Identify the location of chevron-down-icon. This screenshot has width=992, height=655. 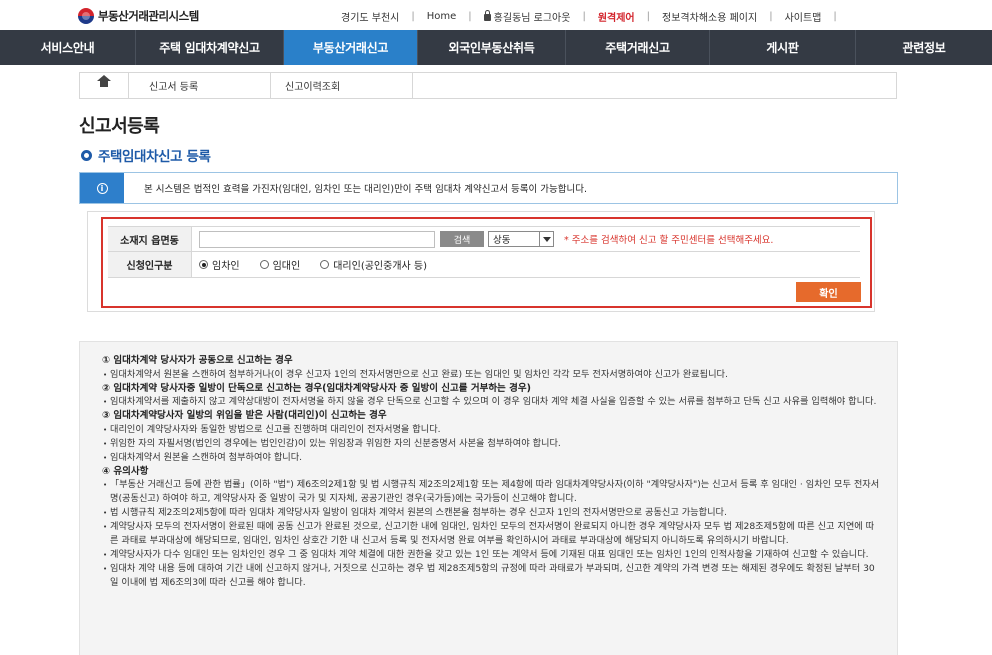
(546, 239).